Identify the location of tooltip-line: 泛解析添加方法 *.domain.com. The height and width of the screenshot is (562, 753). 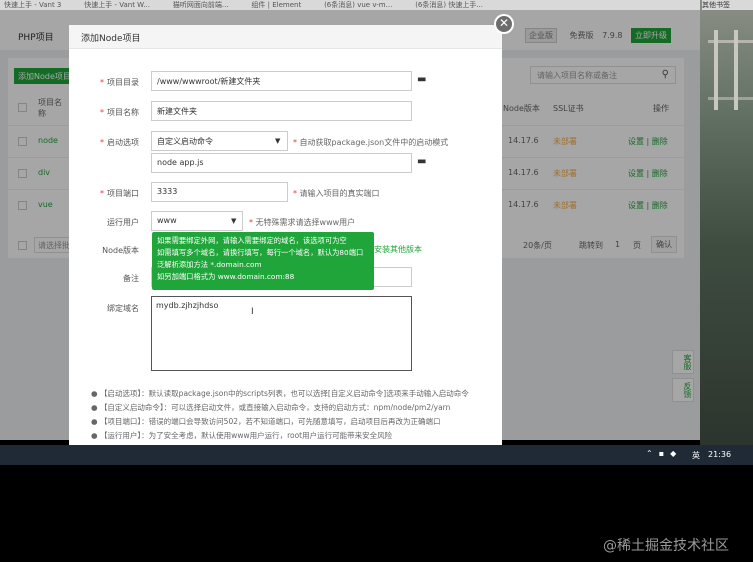
(209, 264).